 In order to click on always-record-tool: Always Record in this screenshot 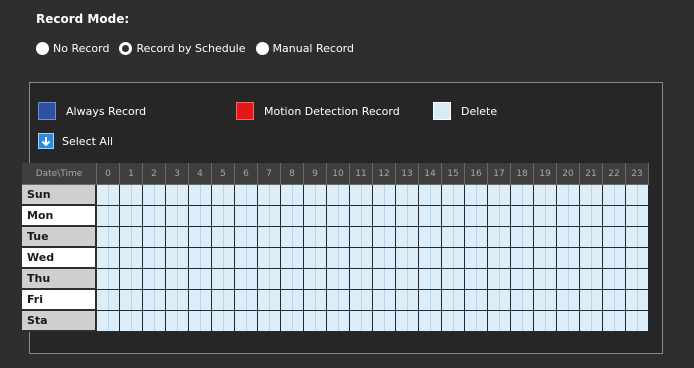, I will do `click(92, 111)`.